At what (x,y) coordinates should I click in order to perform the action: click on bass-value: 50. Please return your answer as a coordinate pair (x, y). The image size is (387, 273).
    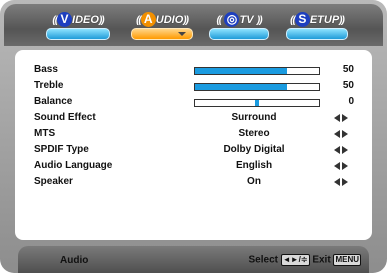
    Looking at the image, I should click on (348, 69).